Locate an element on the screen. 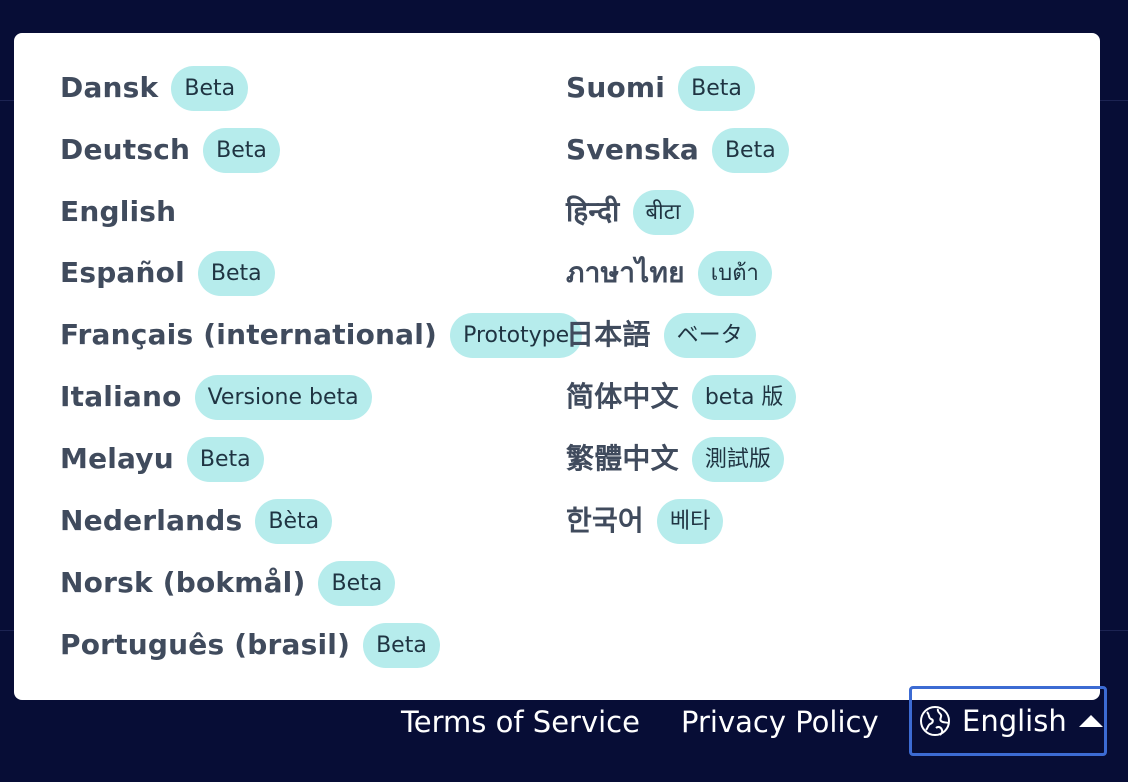  language-name: Français (international) is located at coordinates (249, 334).